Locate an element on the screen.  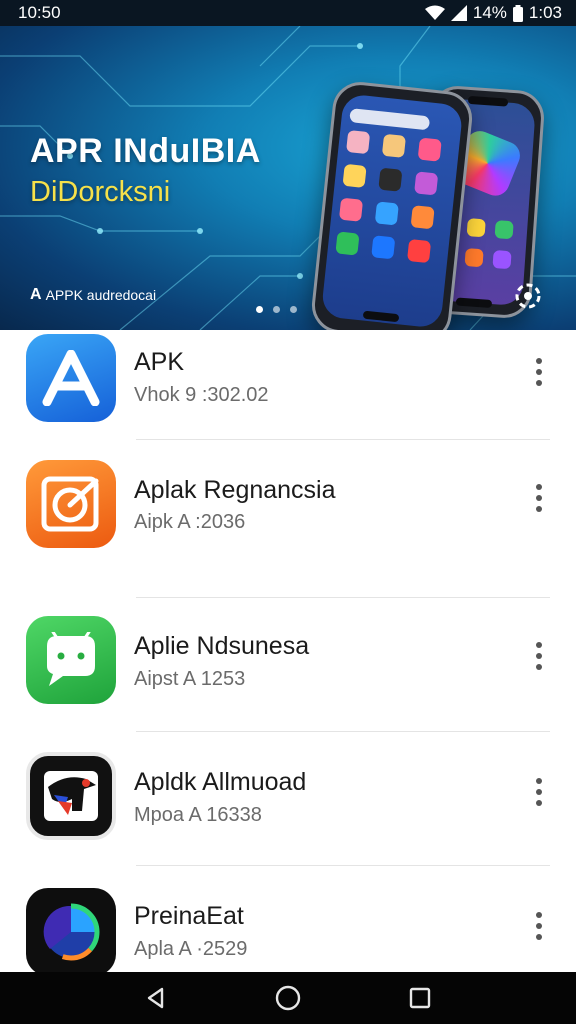
app-name: Apldk Allmuoad is located at coordinates (220, 782).